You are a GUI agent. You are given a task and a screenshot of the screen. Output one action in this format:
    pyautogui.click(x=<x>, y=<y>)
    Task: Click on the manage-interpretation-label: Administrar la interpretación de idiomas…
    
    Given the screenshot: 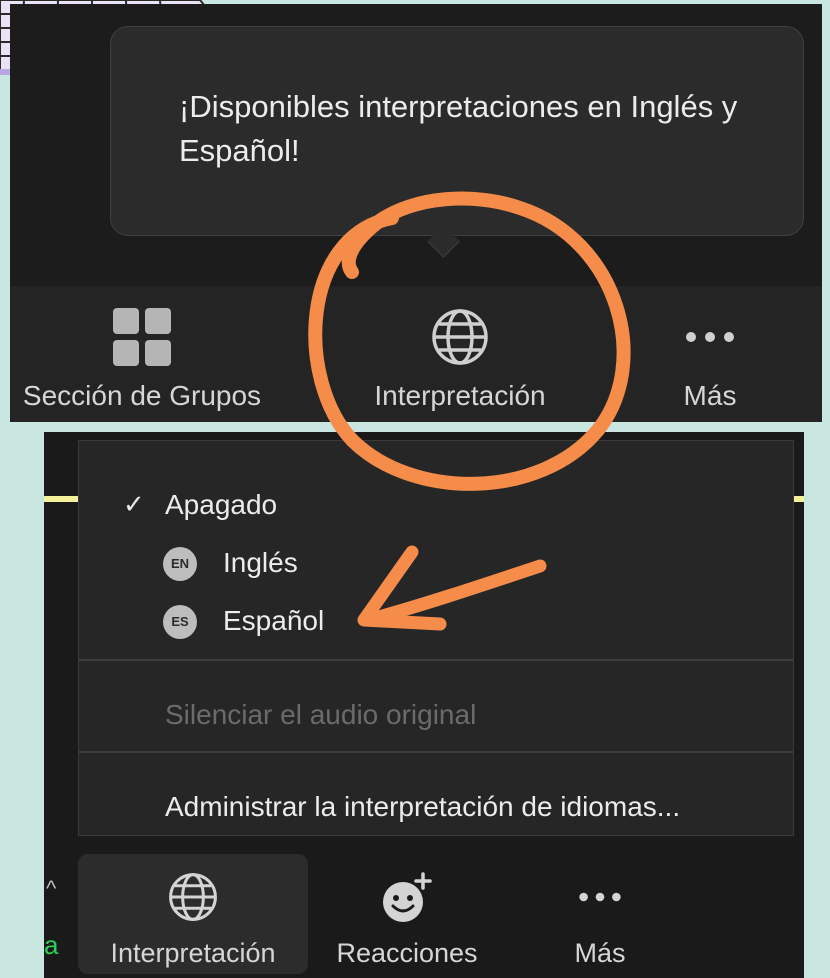 What is the action you would take?
    pyautogui.click(x=423, y=806)
    